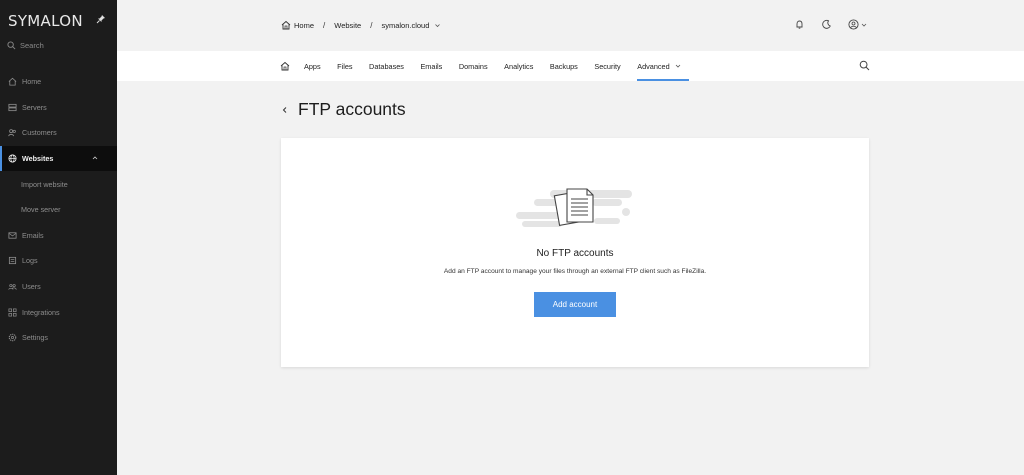 The height and width of the screenshot is (475, 1024). I want to click on tab-home, so click(285, 66).